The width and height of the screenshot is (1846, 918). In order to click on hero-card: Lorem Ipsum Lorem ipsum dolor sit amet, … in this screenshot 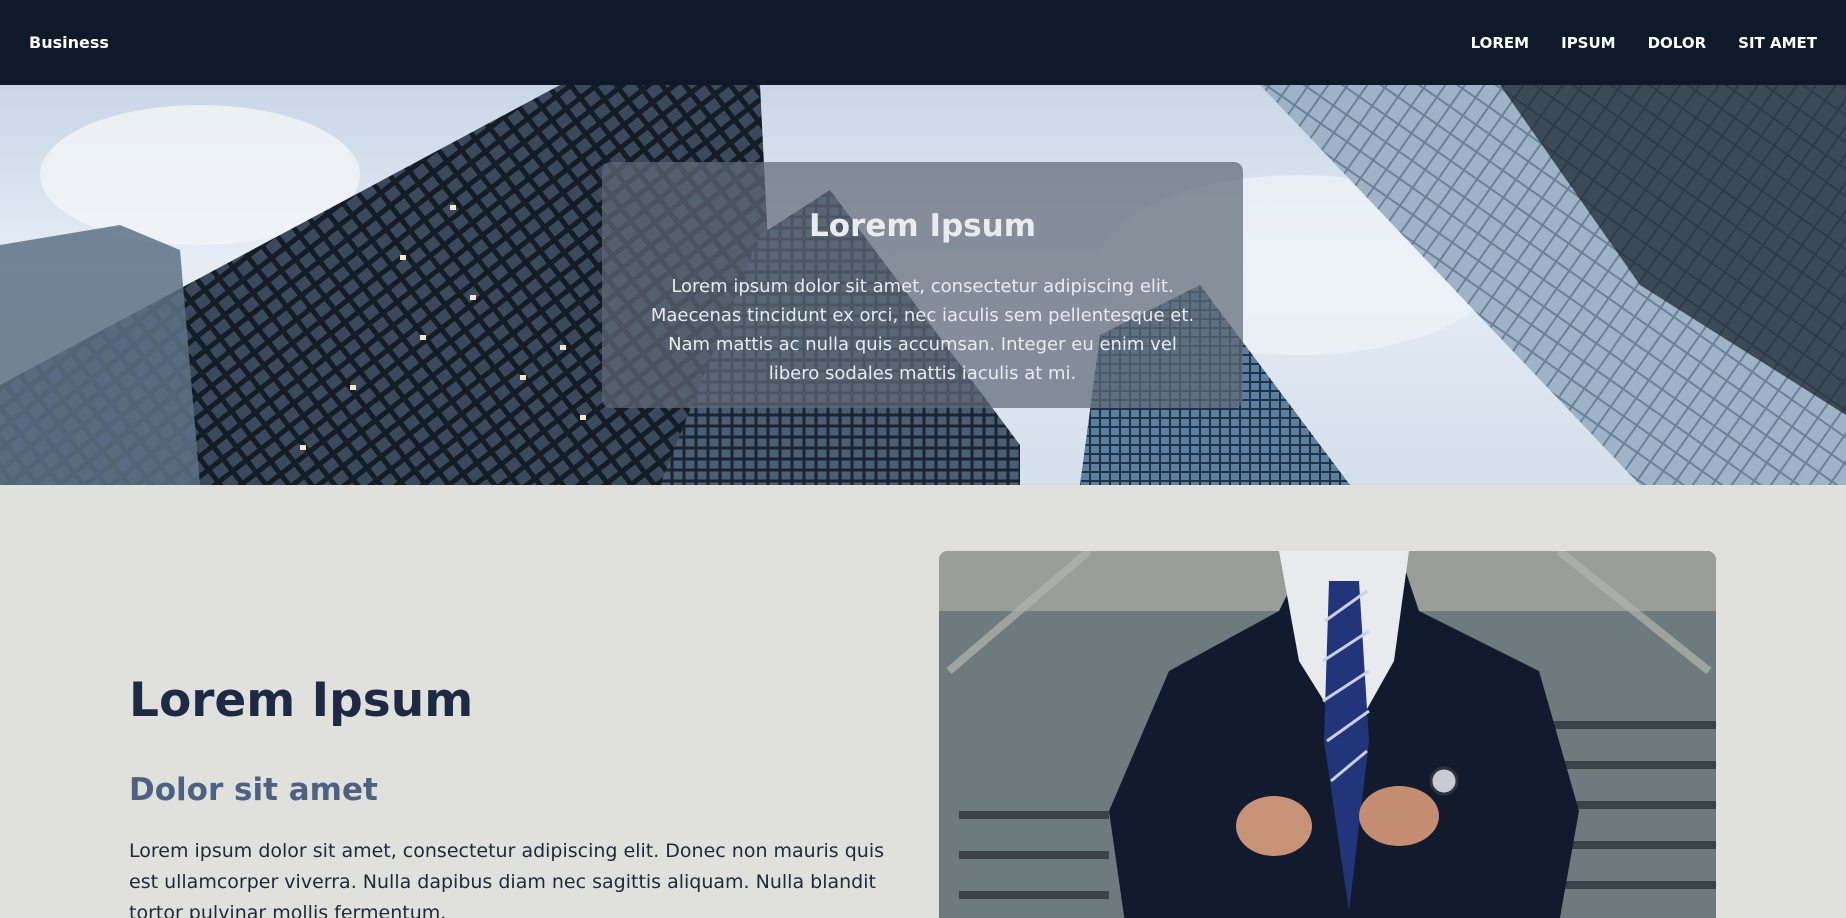, I will do `click(922, 285)`.